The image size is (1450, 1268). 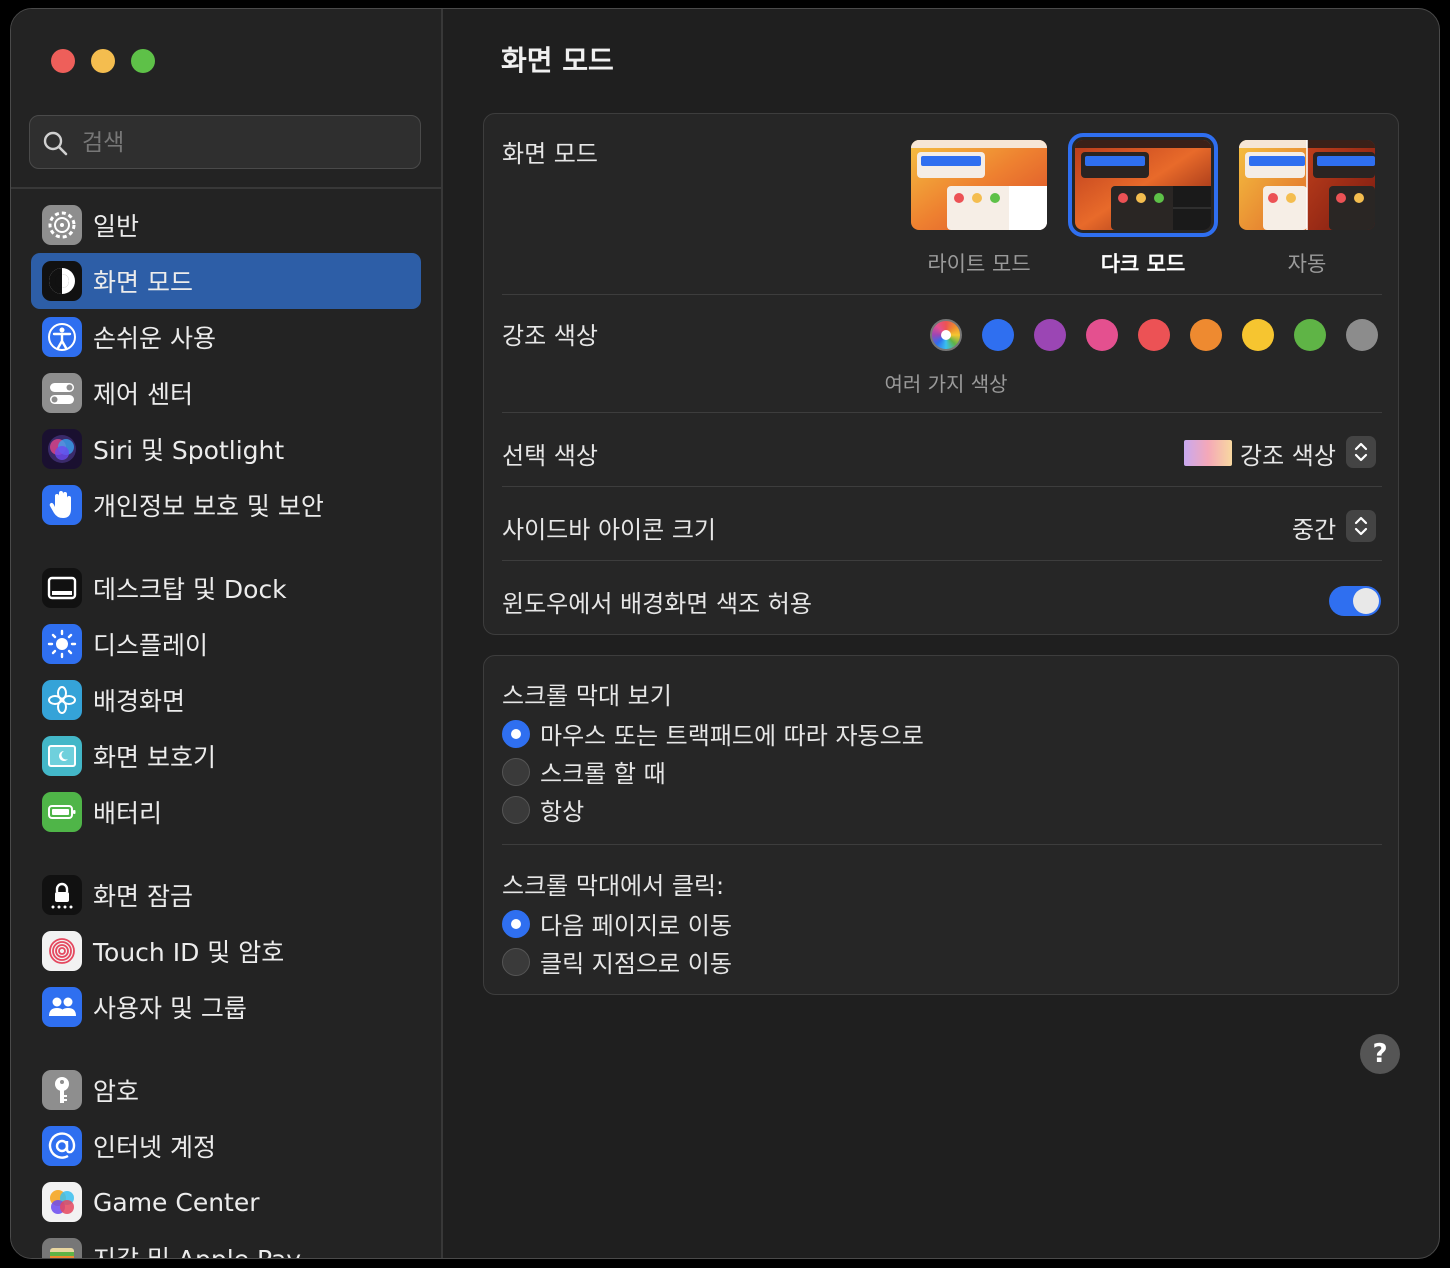 What do you see at coordinates (1143, 185) in the screenshot?
I see `dark-mode-thumbnail` at bounding box center [1143, 185].